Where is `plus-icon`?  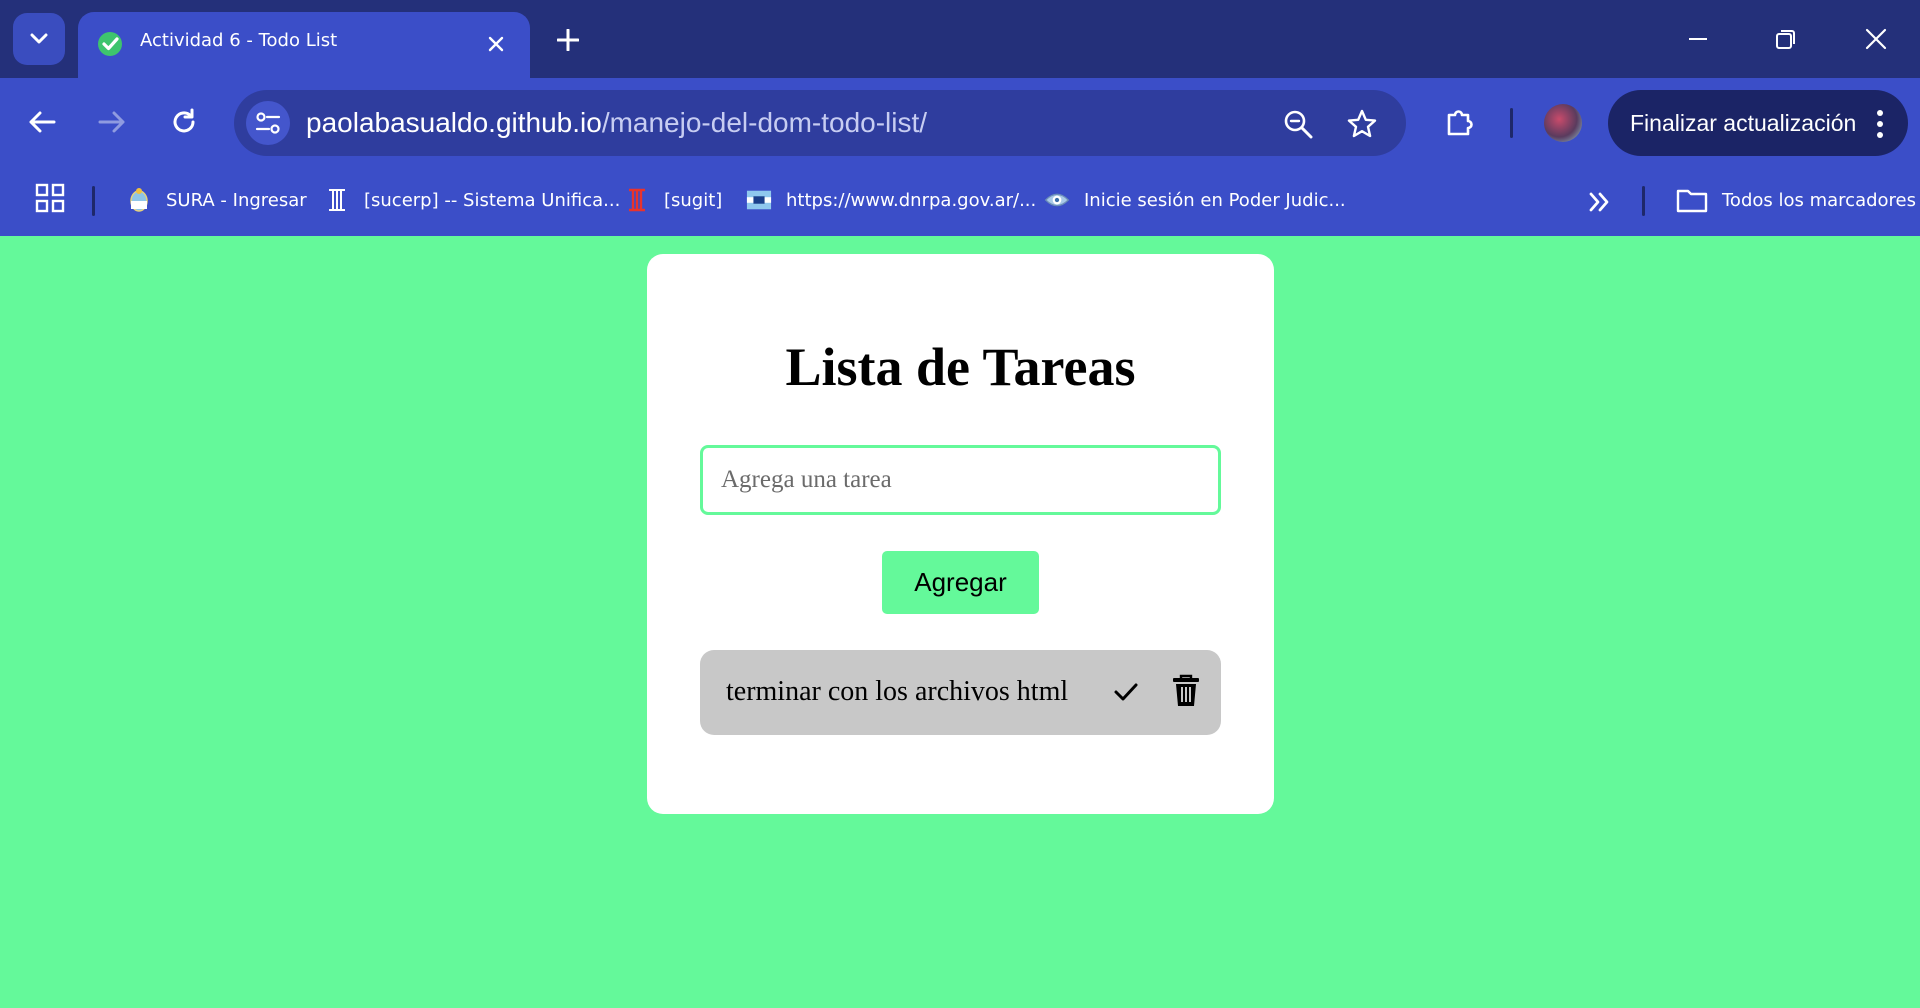 plus-icon is located at coordinates (568, 40).